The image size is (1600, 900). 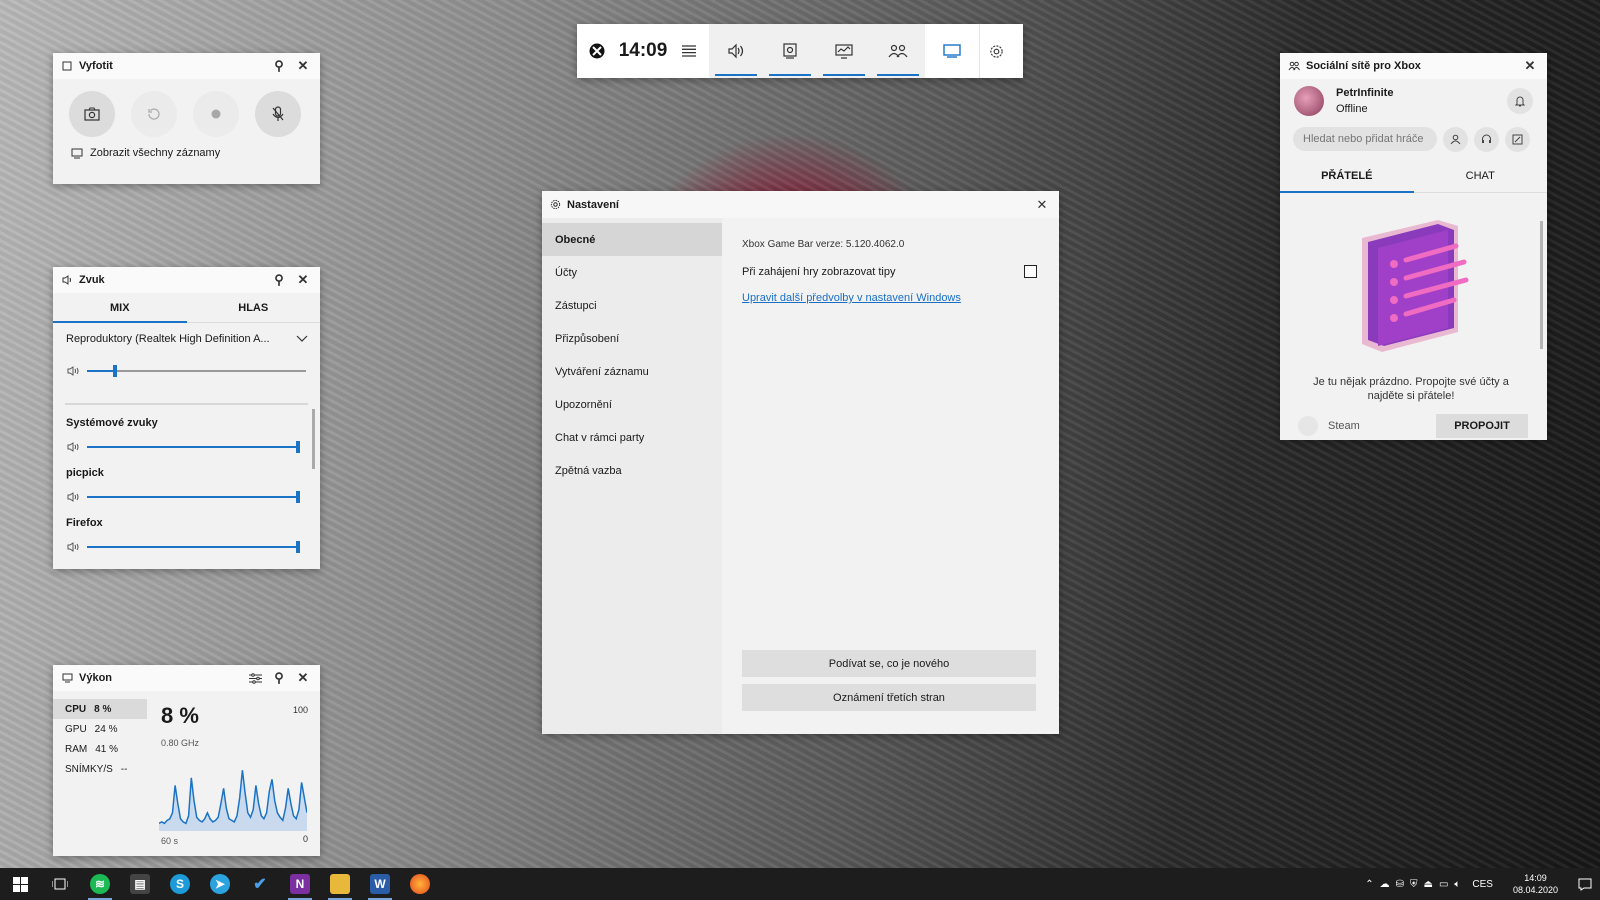 What do you see at coordinates (632, 239) in the screenshot?
I see `settings-nav-item: Obecné` at bounding box center [632, 239].